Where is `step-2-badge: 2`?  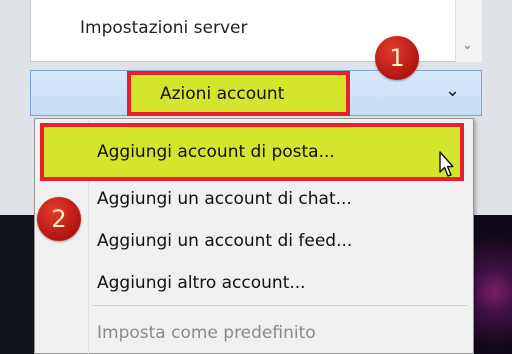 step-2-badge: 2 is located at coordinates (59, 219).